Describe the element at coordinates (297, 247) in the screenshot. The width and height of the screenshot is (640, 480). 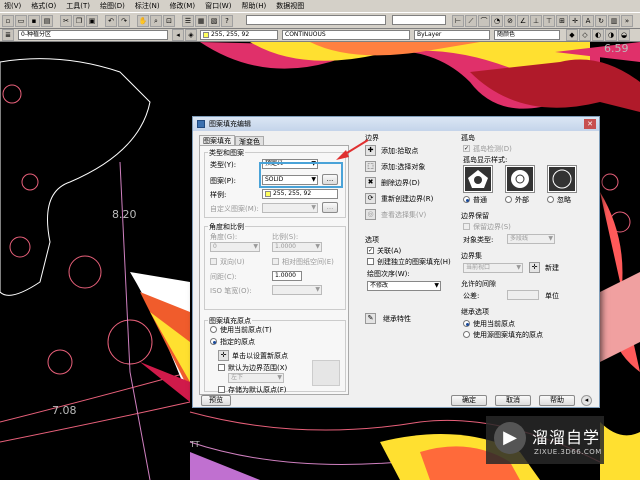
I see `scale-dropdown: 1.0000 ▼` at that location.